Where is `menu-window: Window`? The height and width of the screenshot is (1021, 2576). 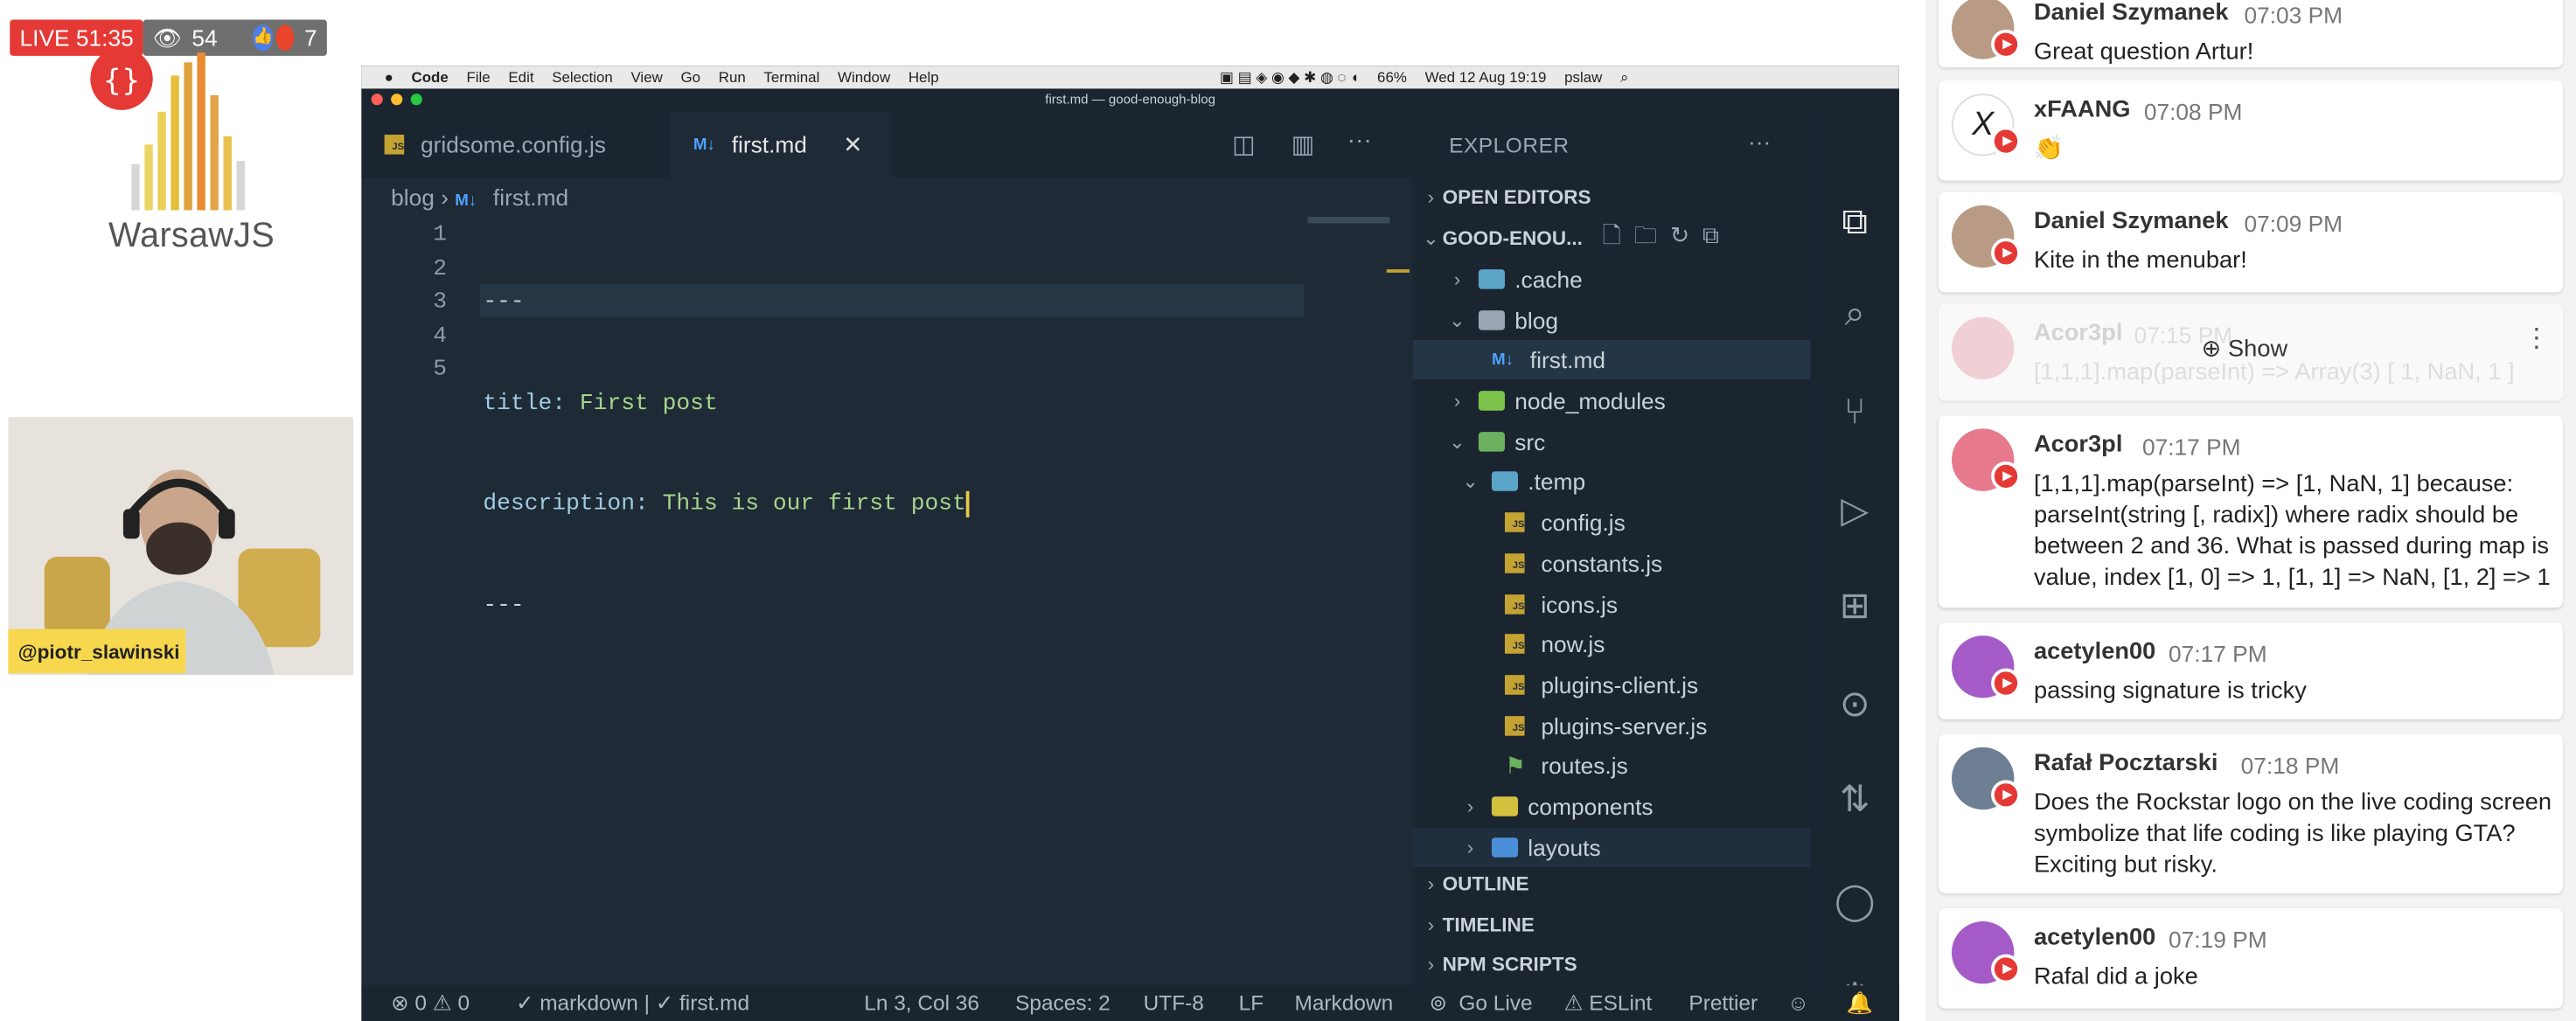
menu-window: Window is located at coordinates (864, 77).